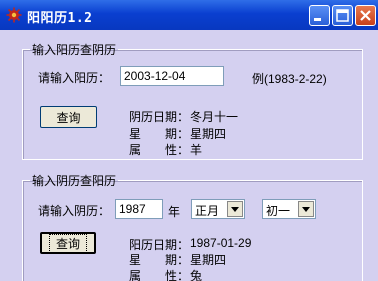 This screenshot has width=378, height=281. Describe the element at coordinates (60, 18) in the screenshot. I see `window-title: 阳阳历1.2` at that location.